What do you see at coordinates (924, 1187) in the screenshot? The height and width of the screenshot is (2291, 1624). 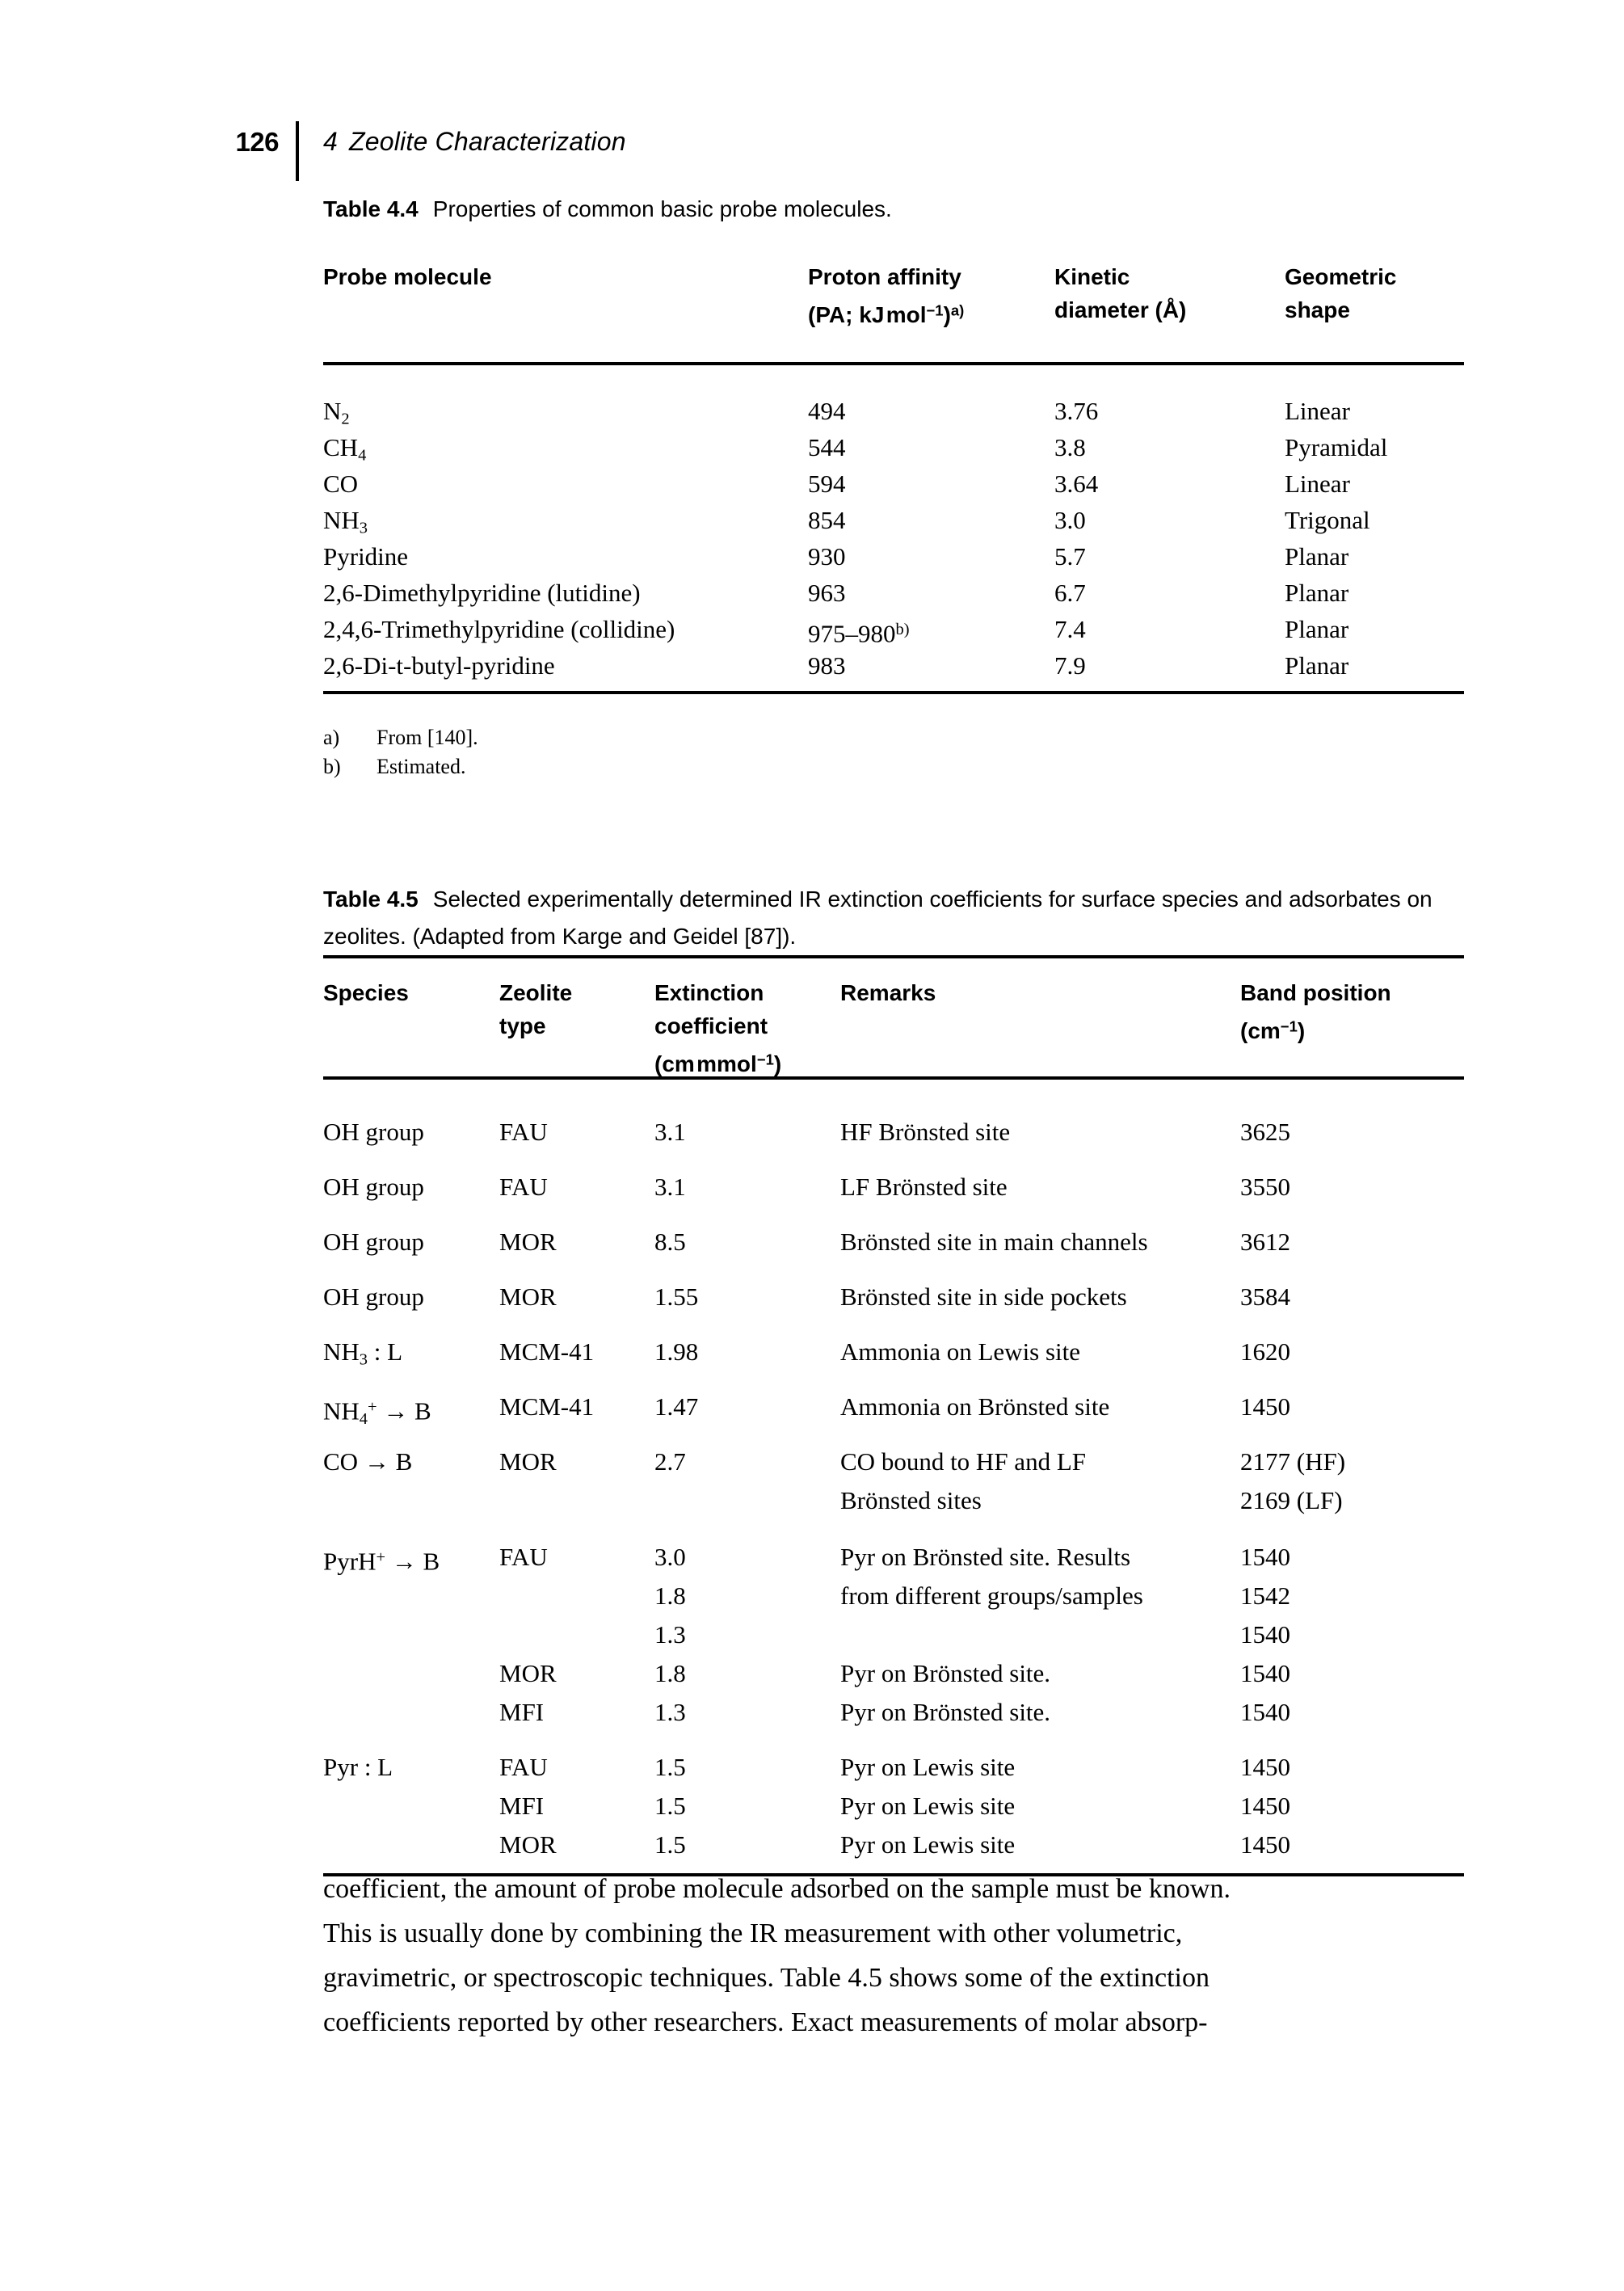 I see `cell-remarks: LF Brönsted site` at bounding box center [924, 1187].